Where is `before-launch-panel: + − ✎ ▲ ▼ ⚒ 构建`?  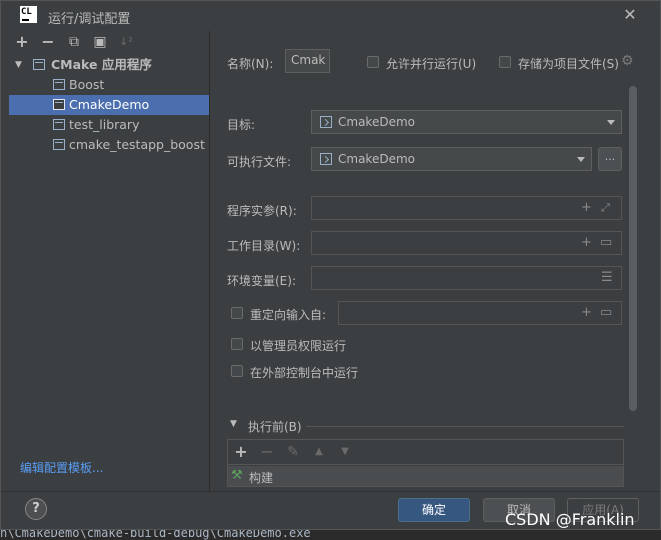
before-launch-panel: + − ✎ ▲ ▼ ⚒ 构建 is located at coordinates (425, 463).